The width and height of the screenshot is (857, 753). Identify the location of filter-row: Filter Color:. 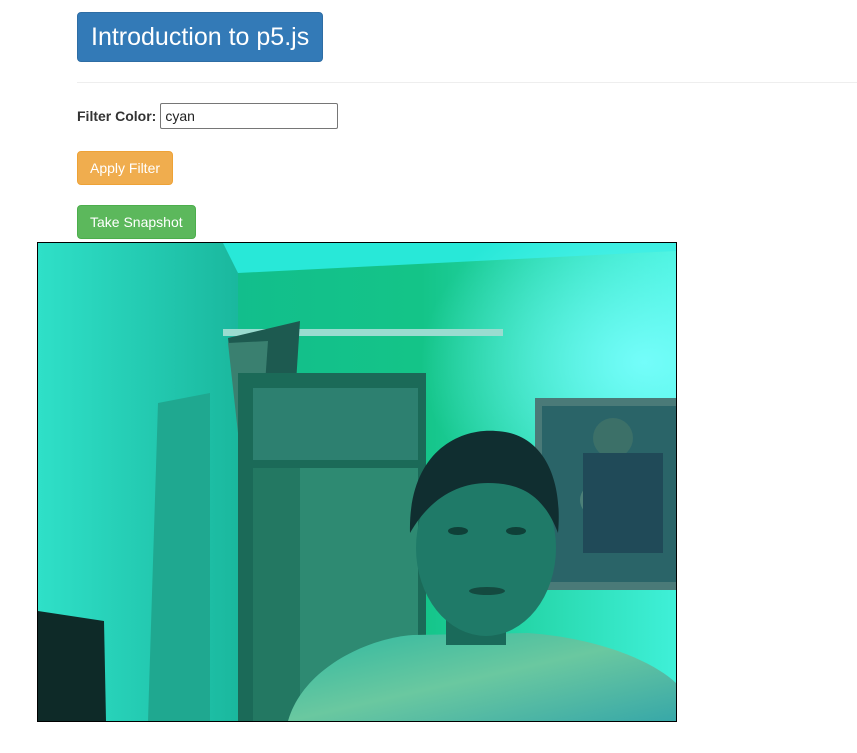
(208, 116).